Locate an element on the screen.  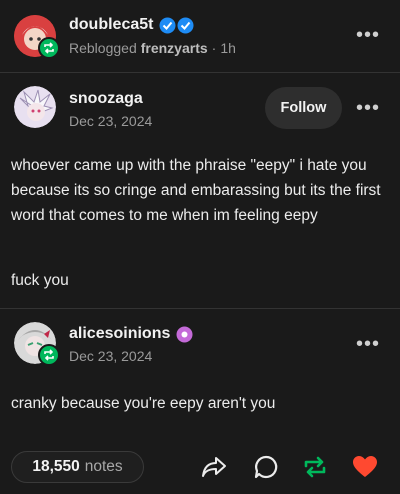
notes-button: 18,550 notes is located at coordinates (77, 467).